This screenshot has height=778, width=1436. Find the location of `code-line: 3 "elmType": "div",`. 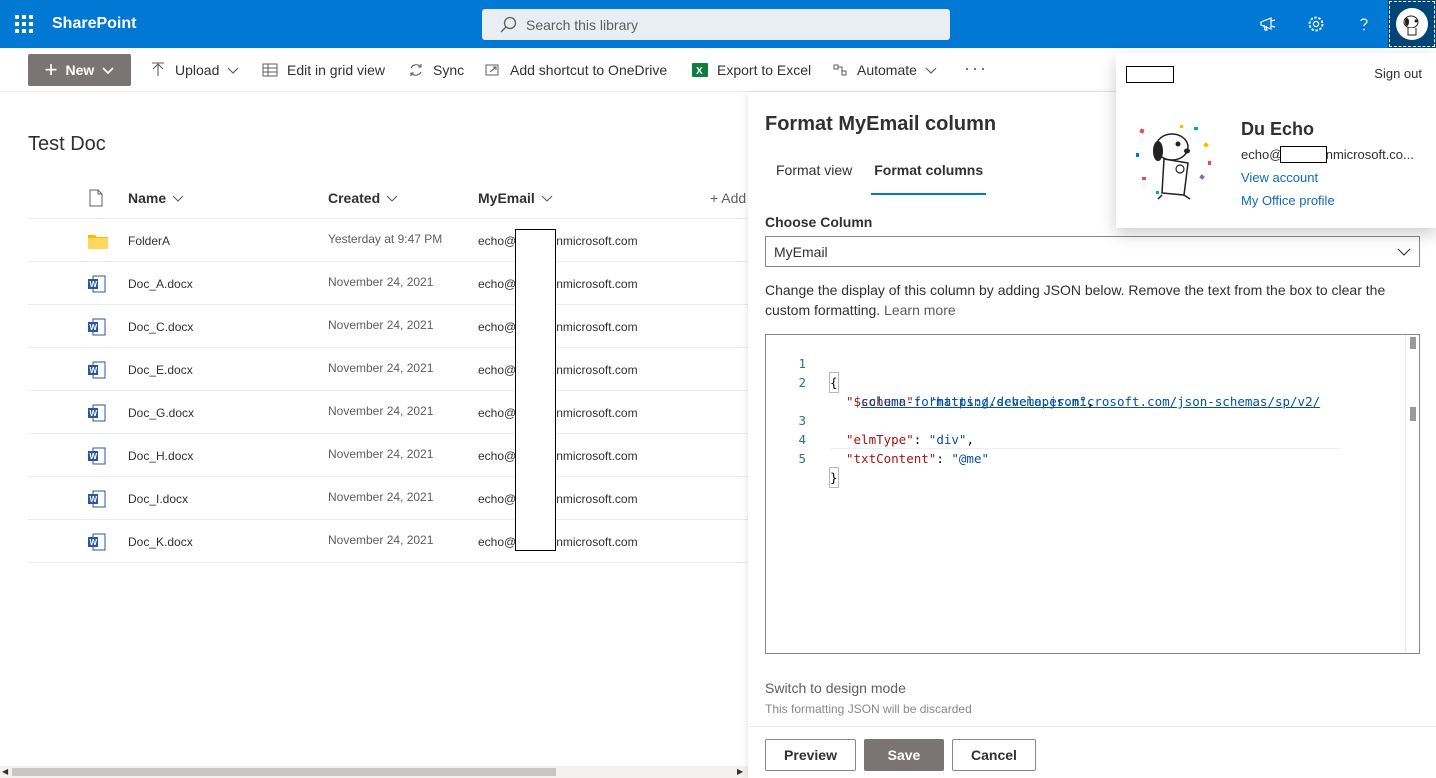

code-line: 3 "elmType": "div", is located at coordinates (870, 419).